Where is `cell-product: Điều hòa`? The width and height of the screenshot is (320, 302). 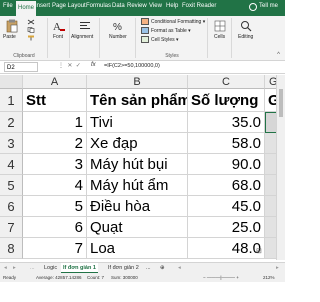 cell-product: Điều hòa is located at coordinates (137, 206).